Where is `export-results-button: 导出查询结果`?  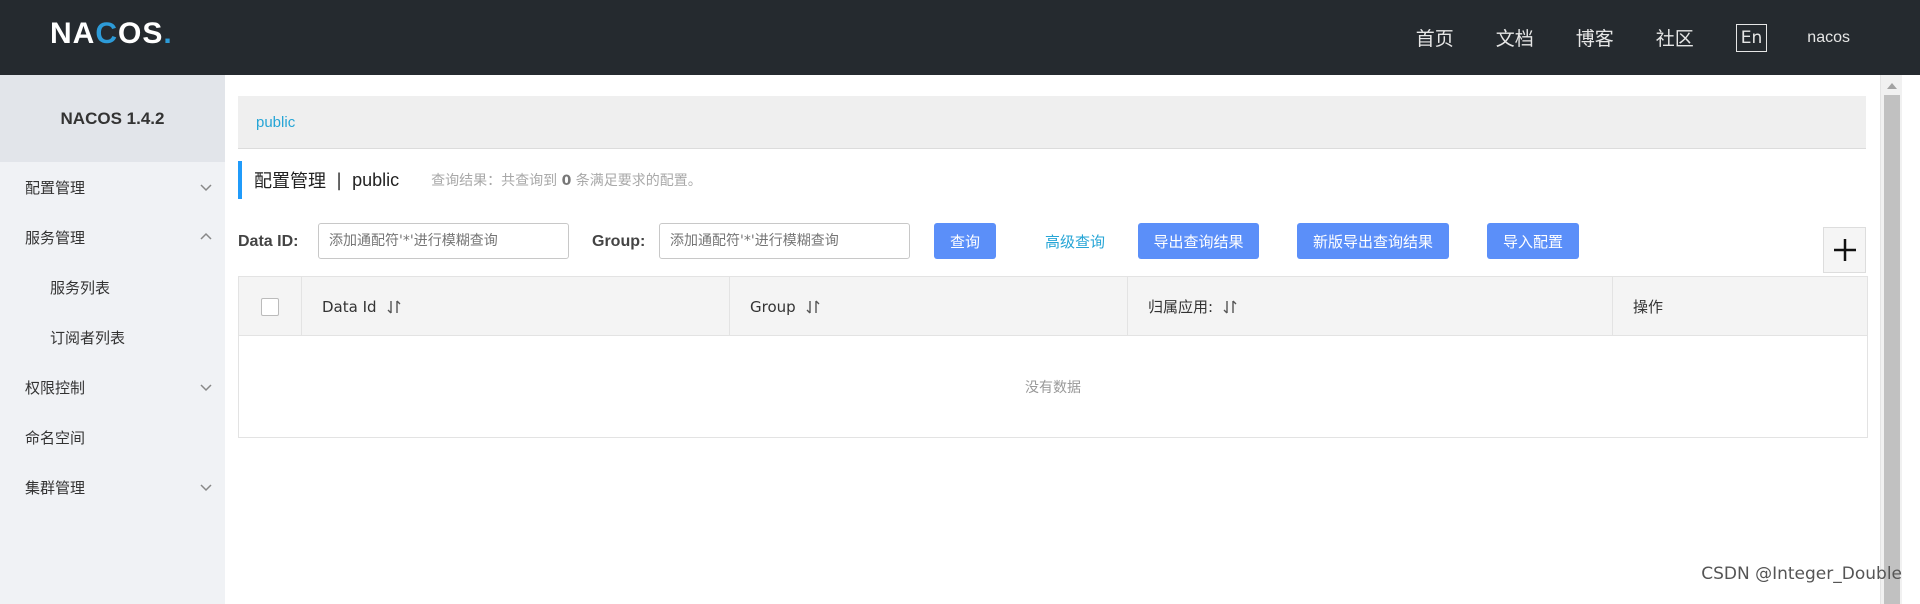
export-results-button: 导出查询结果 is located at coordinates (1198, 241).